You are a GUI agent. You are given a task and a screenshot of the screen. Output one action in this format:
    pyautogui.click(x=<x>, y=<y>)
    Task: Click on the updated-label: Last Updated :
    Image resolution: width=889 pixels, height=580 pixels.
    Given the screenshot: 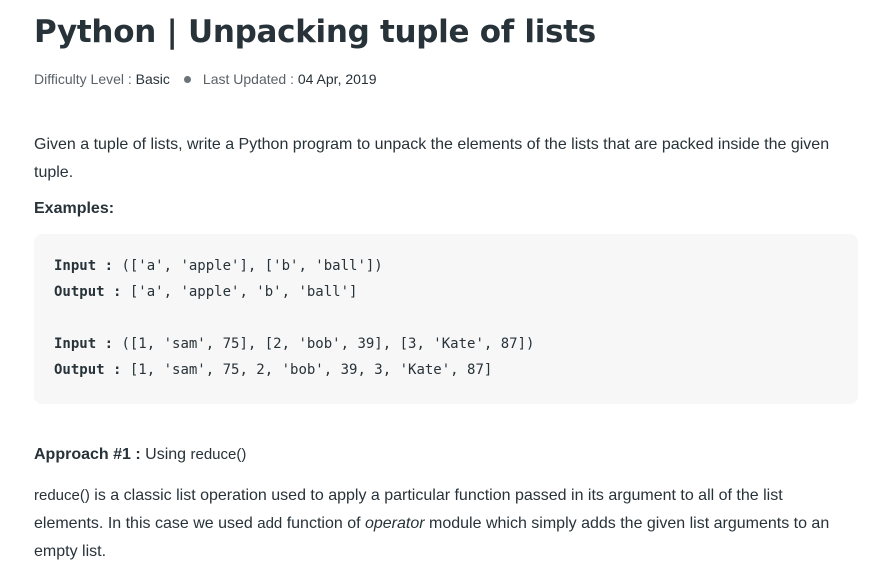 What is the action you would take?
    pyautogui.click(x=250, y=79)
    